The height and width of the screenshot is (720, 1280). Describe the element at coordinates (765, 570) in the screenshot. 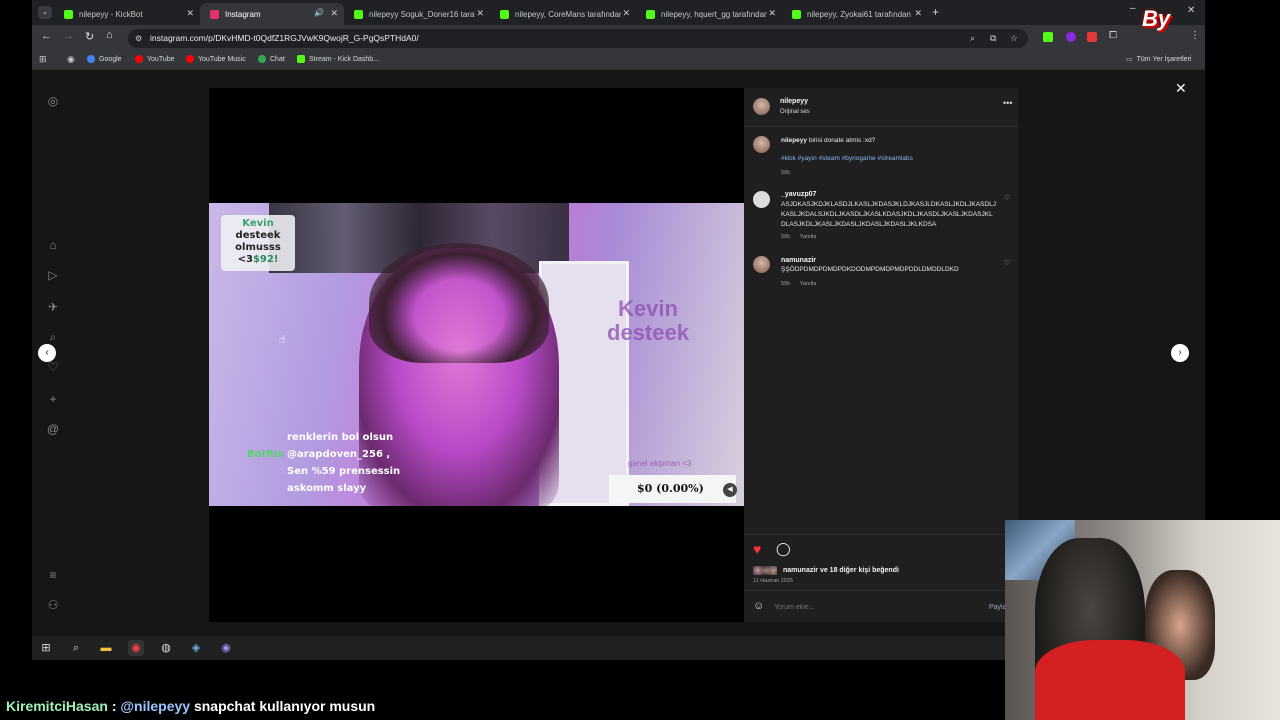

I see `liker-avatars` at that location.